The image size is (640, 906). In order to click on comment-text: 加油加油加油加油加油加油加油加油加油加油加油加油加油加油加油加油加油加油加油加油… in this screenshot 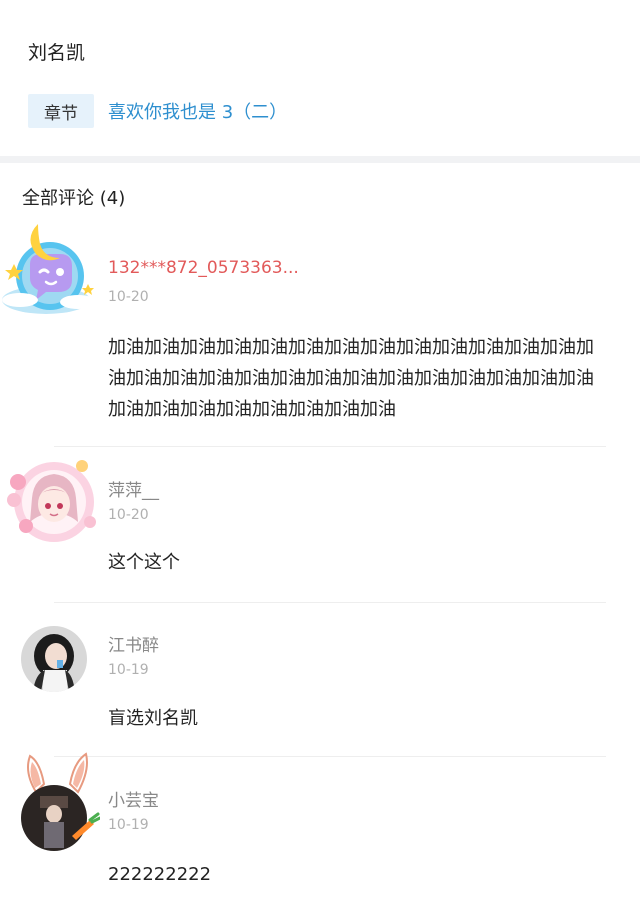, I will do `click(351, 378)`.